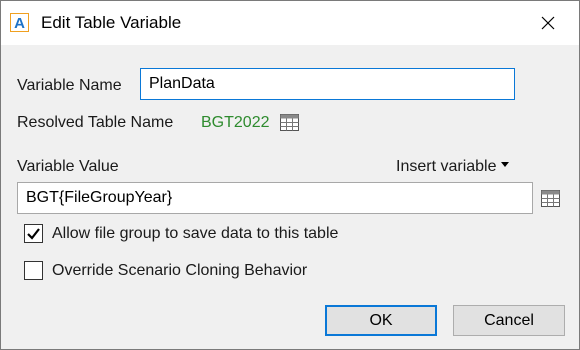 The height and width of the screenshot is (350, 580). I want to click on checkmark-icon, so click(33, 234).